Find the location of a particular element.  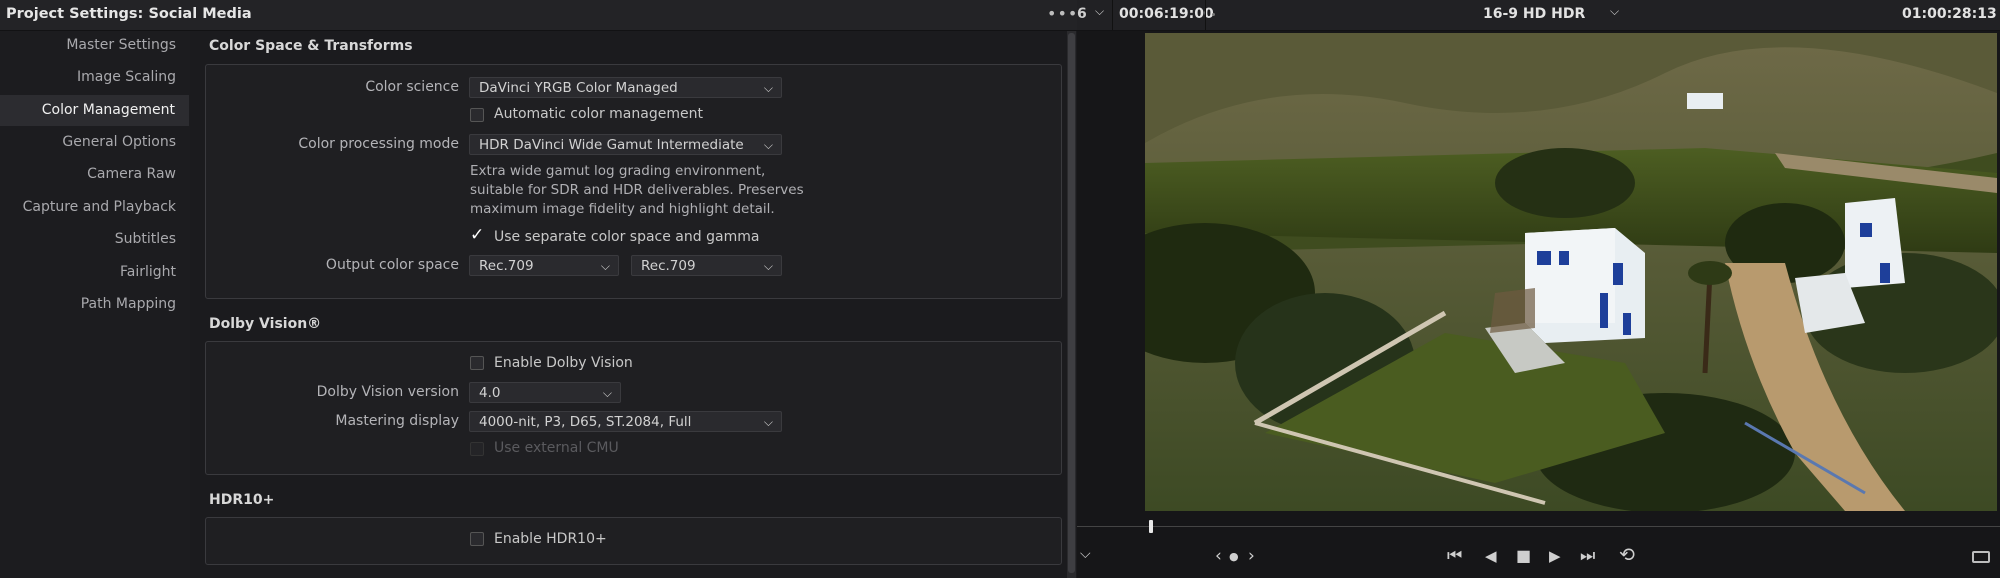

dolby-version-value: 4.0 is located at coordinates (490, 393).